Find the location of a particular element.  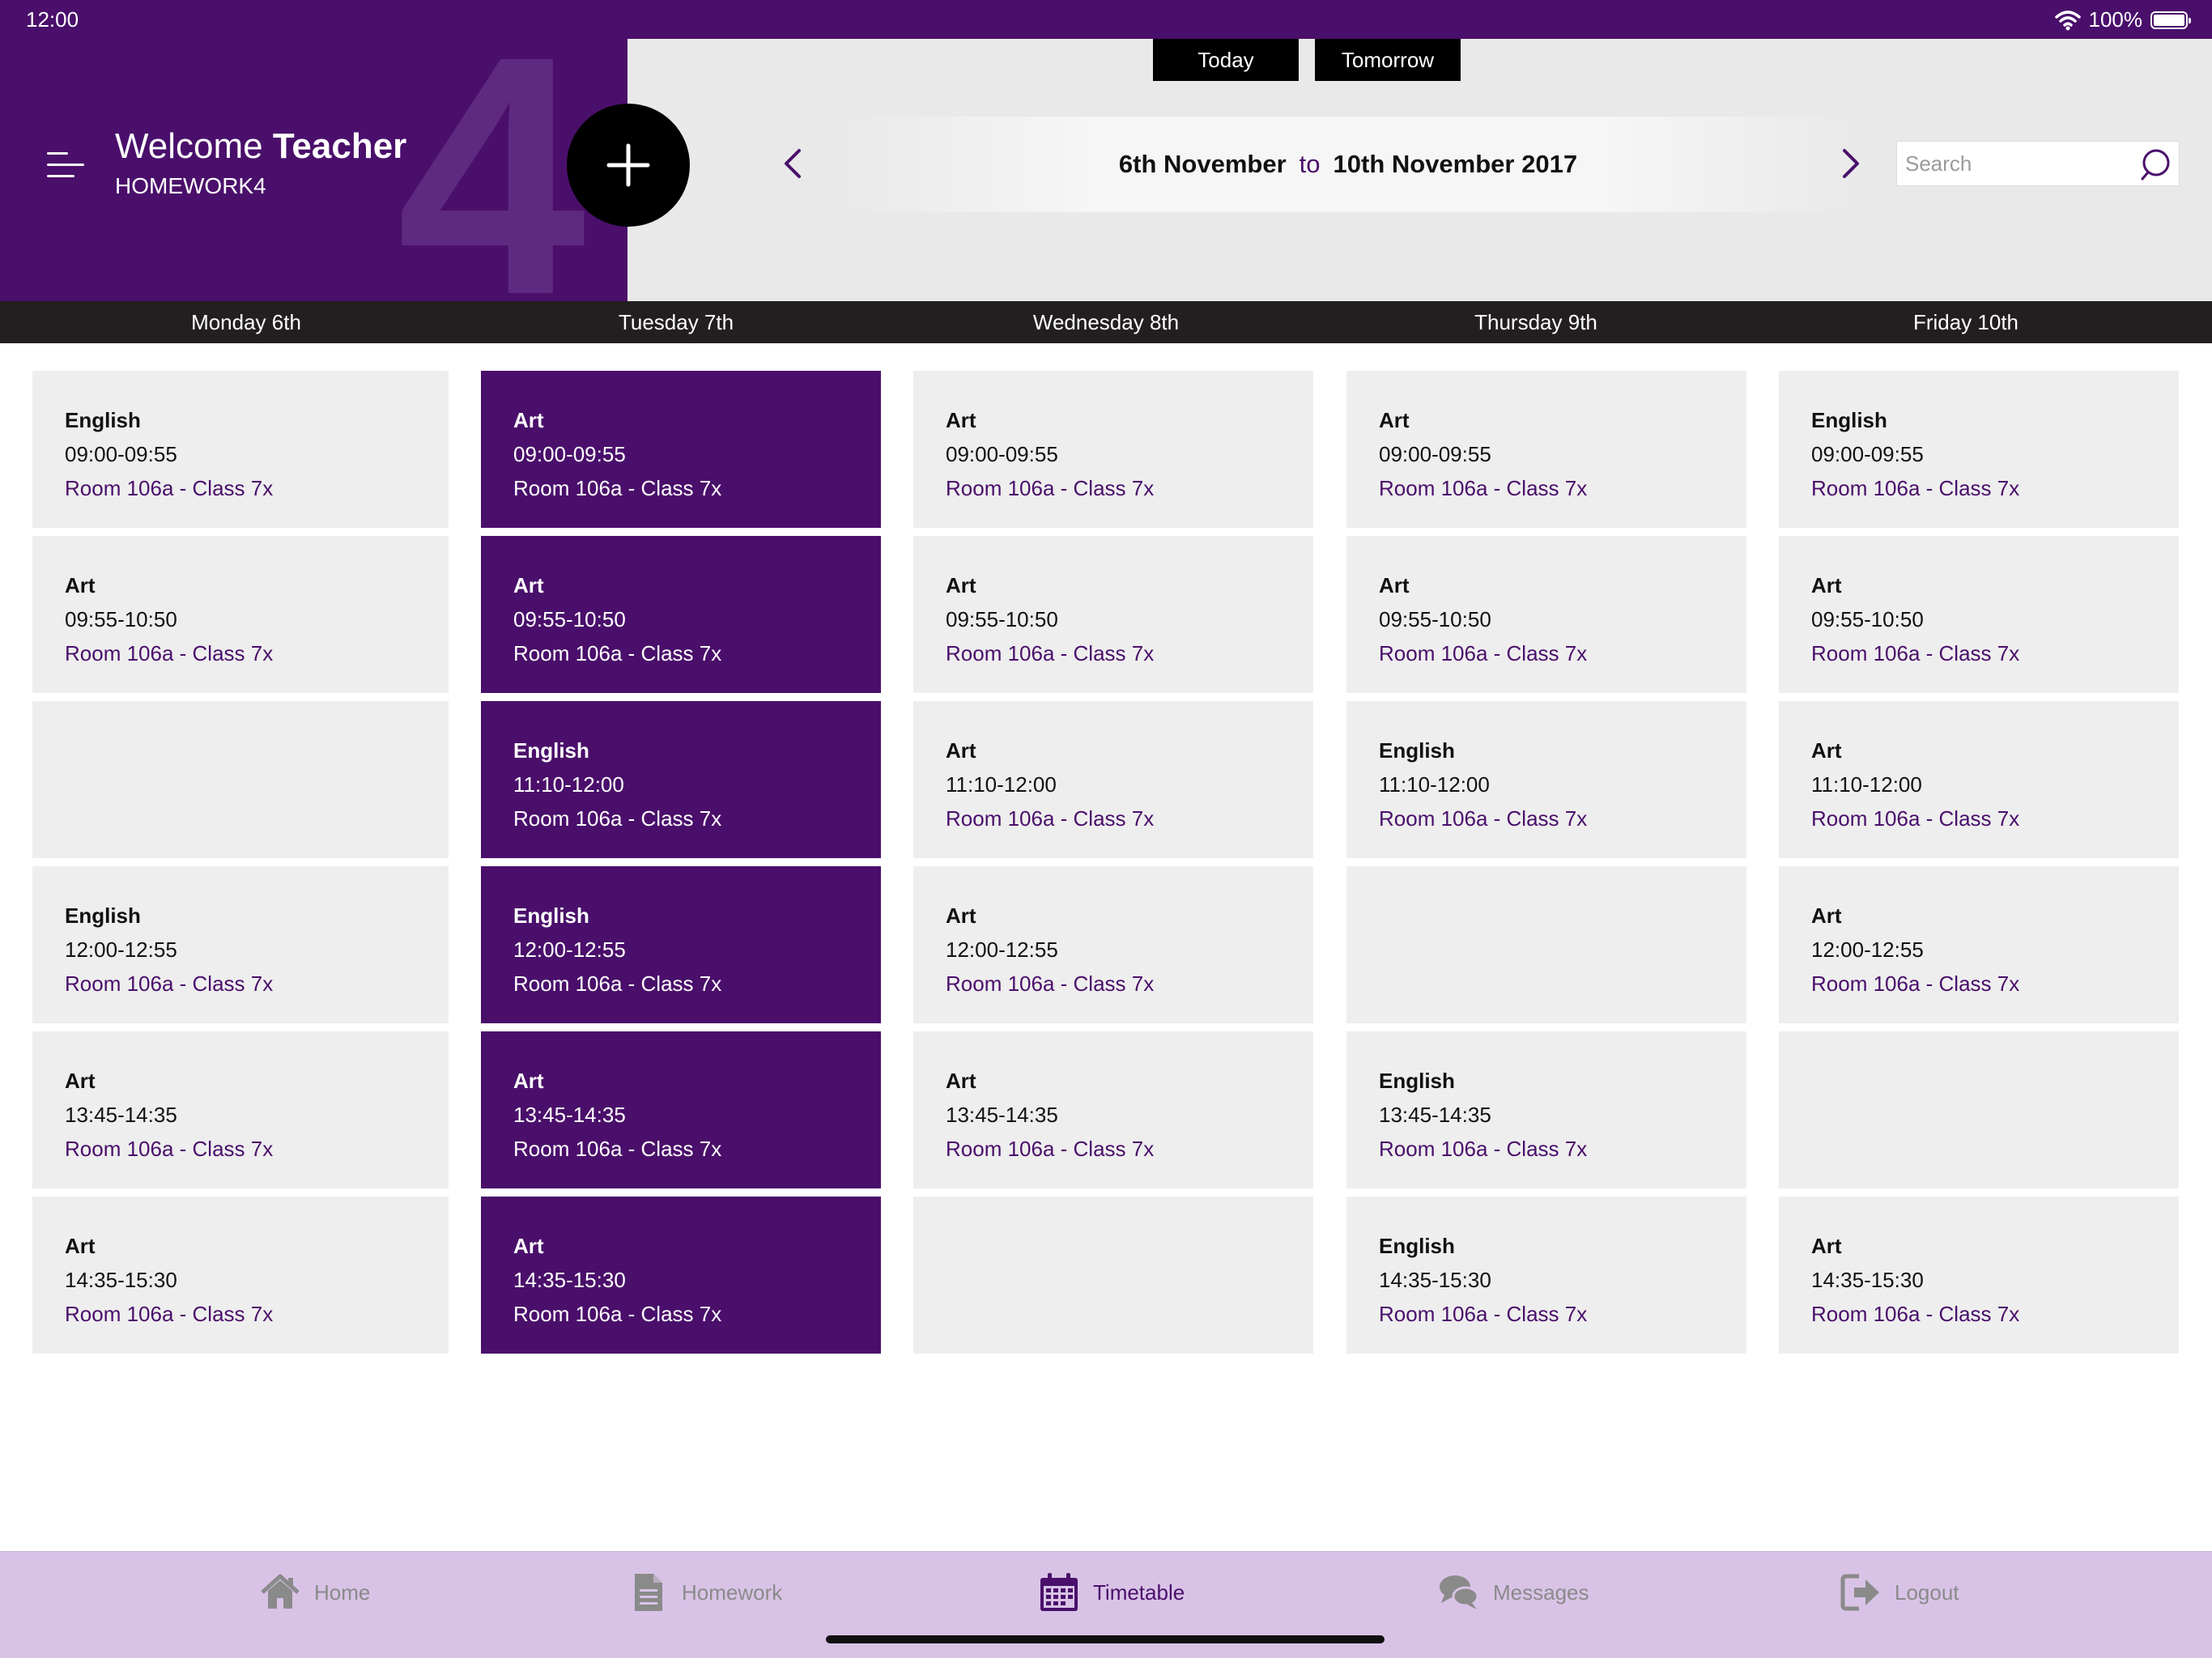

tab-timetable-label: Timetable is located at coordinates (1139, 1592).